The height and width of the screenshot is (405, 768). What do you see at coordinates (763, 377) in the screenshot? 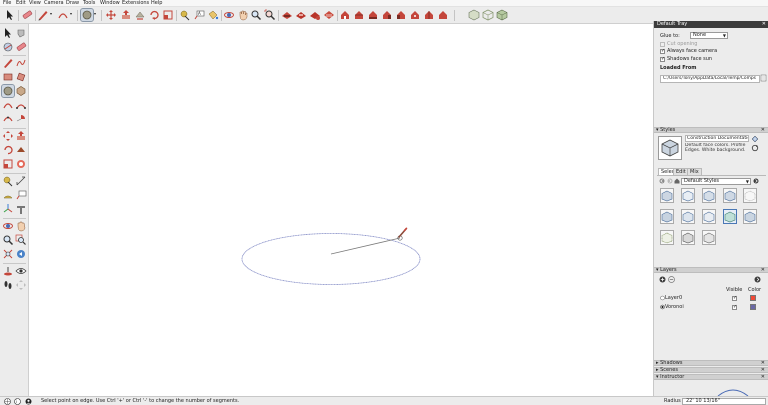
I see `instructor-close-icon: ✕` at bounding box center [763, 377].